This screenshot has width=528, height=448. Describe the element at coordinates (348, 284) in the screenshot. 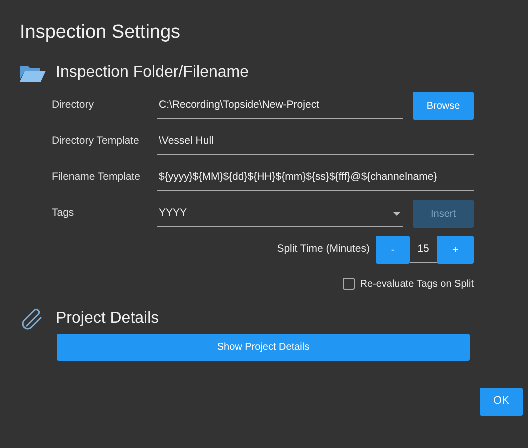

I see `checkbox` at that location.